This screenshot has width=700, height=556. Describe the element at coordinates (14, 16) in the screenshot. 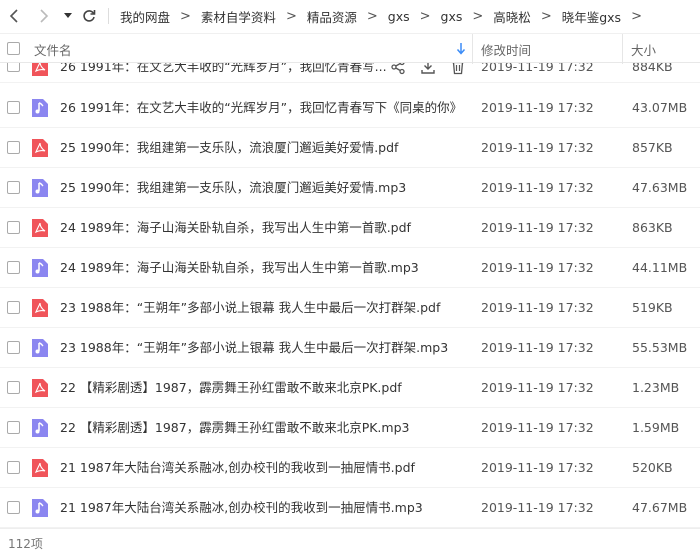

I see `back-button` at that location.